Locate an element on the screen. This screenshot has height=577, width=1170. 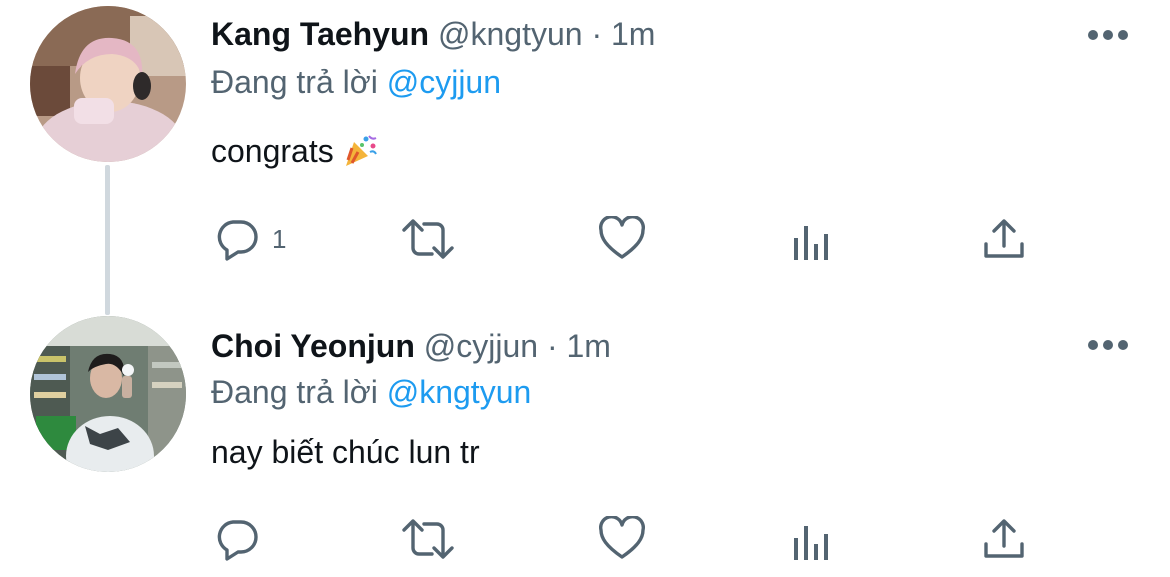
tweet-text: congrats is located at coordinates (294, 151).